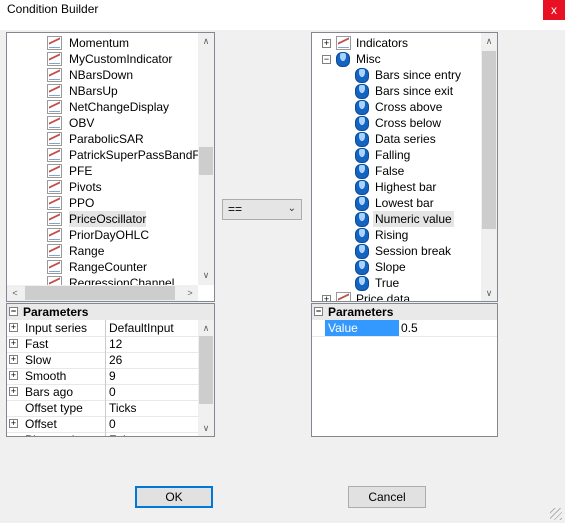 This screenshot has width=565, height=523. I want to click on parameter-row: Value 0.5, so click(404, 328).